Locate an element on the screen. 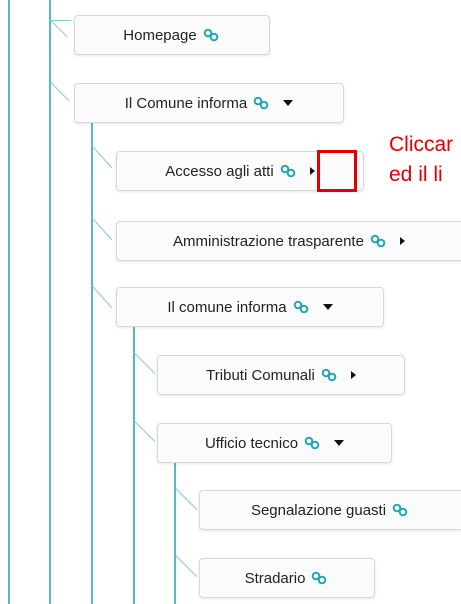  node-label: Ufficio tecnico is located at coordinates (251, 443).